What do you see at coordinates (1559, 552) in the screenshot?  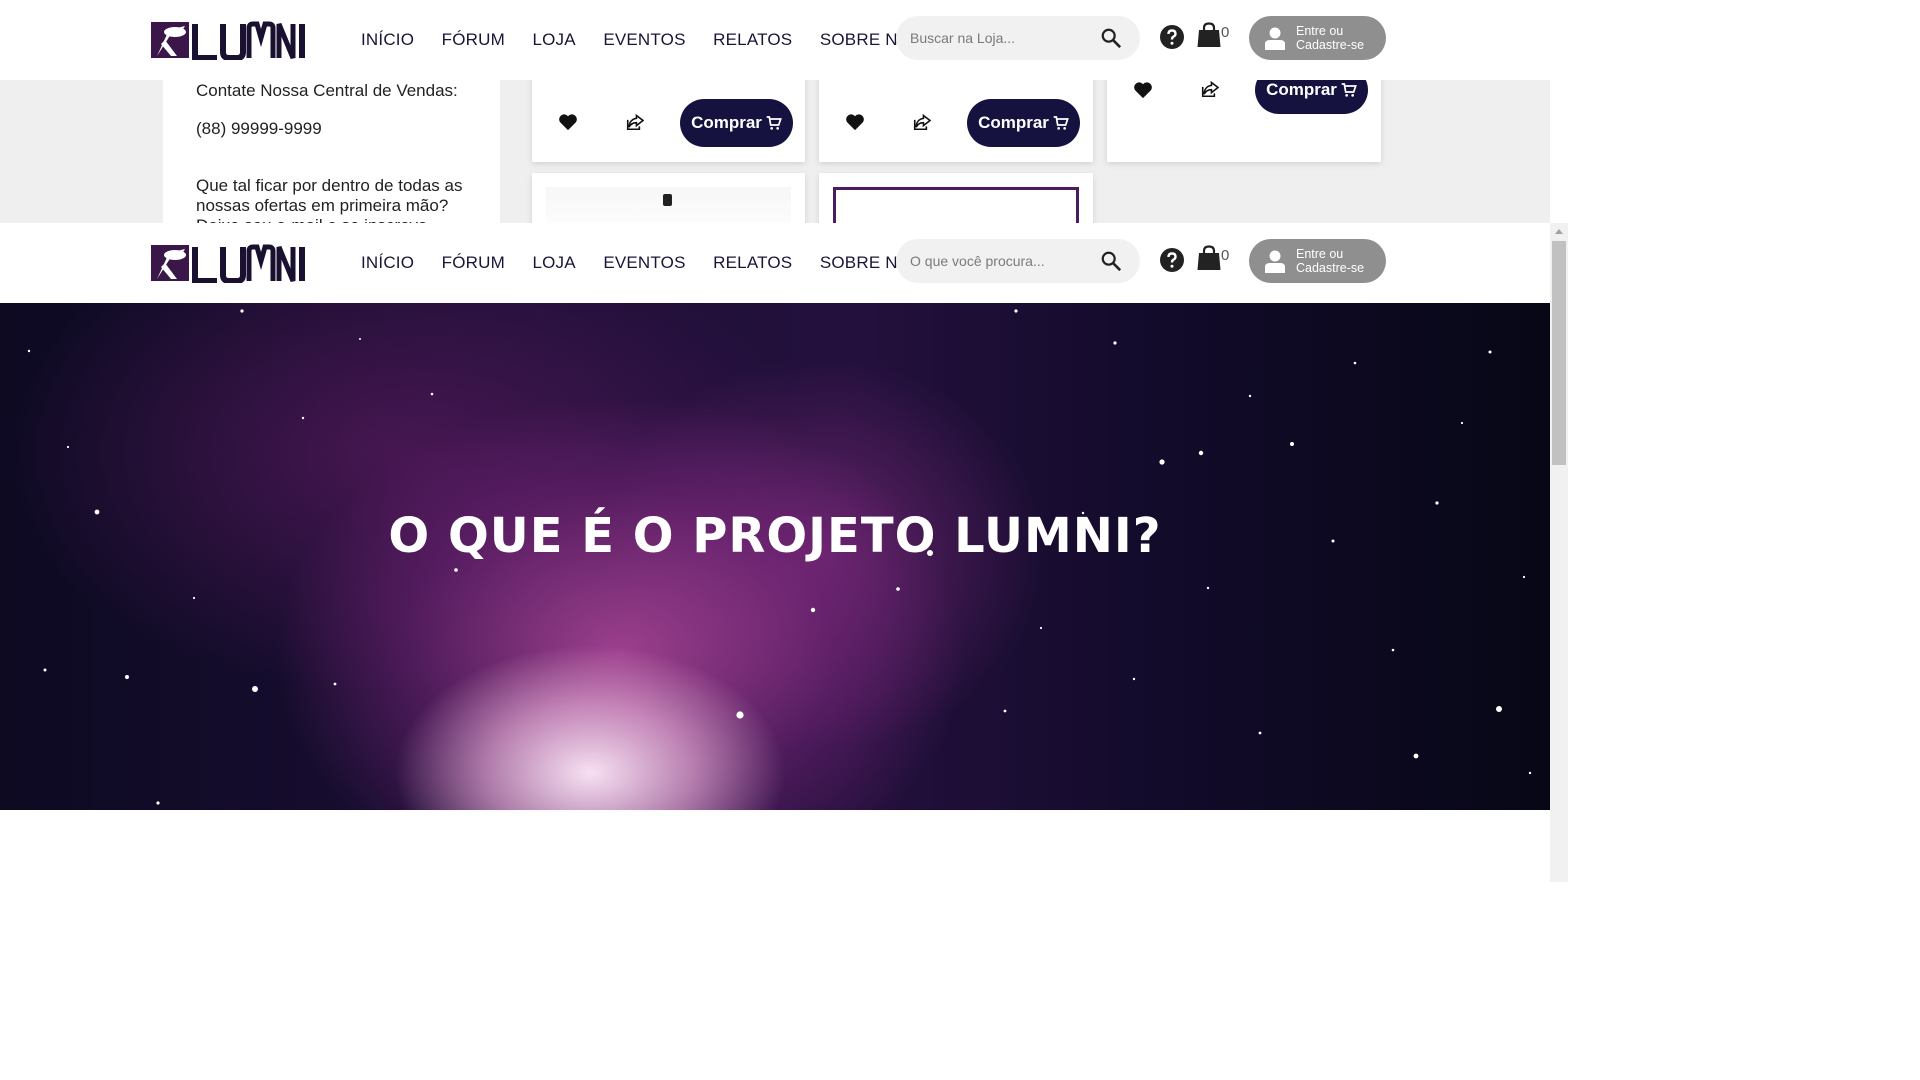 I see `page-scrollbar` at bounding box center [1559, 552].